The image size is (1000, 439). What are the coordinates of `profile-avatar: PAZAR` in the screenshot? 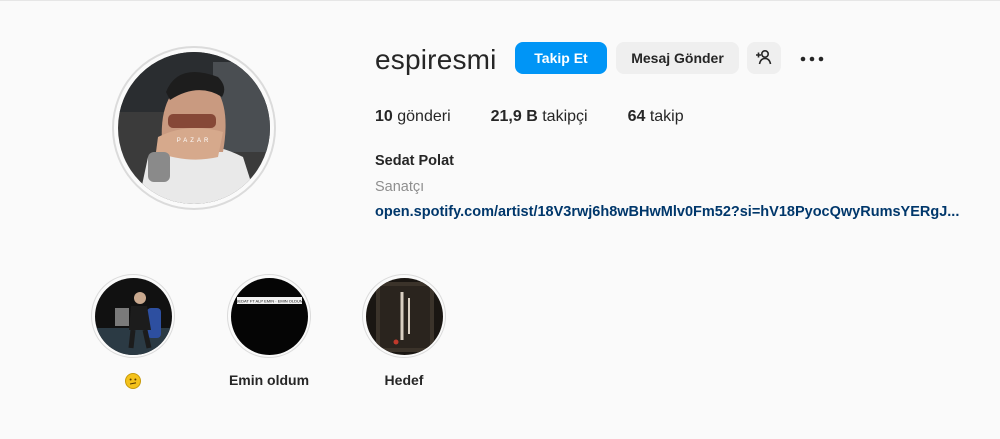 It's located at (194, 128).